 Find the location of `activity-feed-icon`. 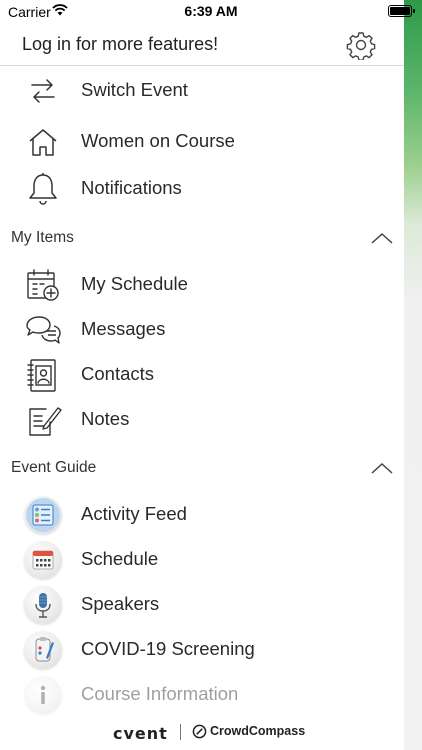

activity-feed-icon is located at coordinates (43, 515).